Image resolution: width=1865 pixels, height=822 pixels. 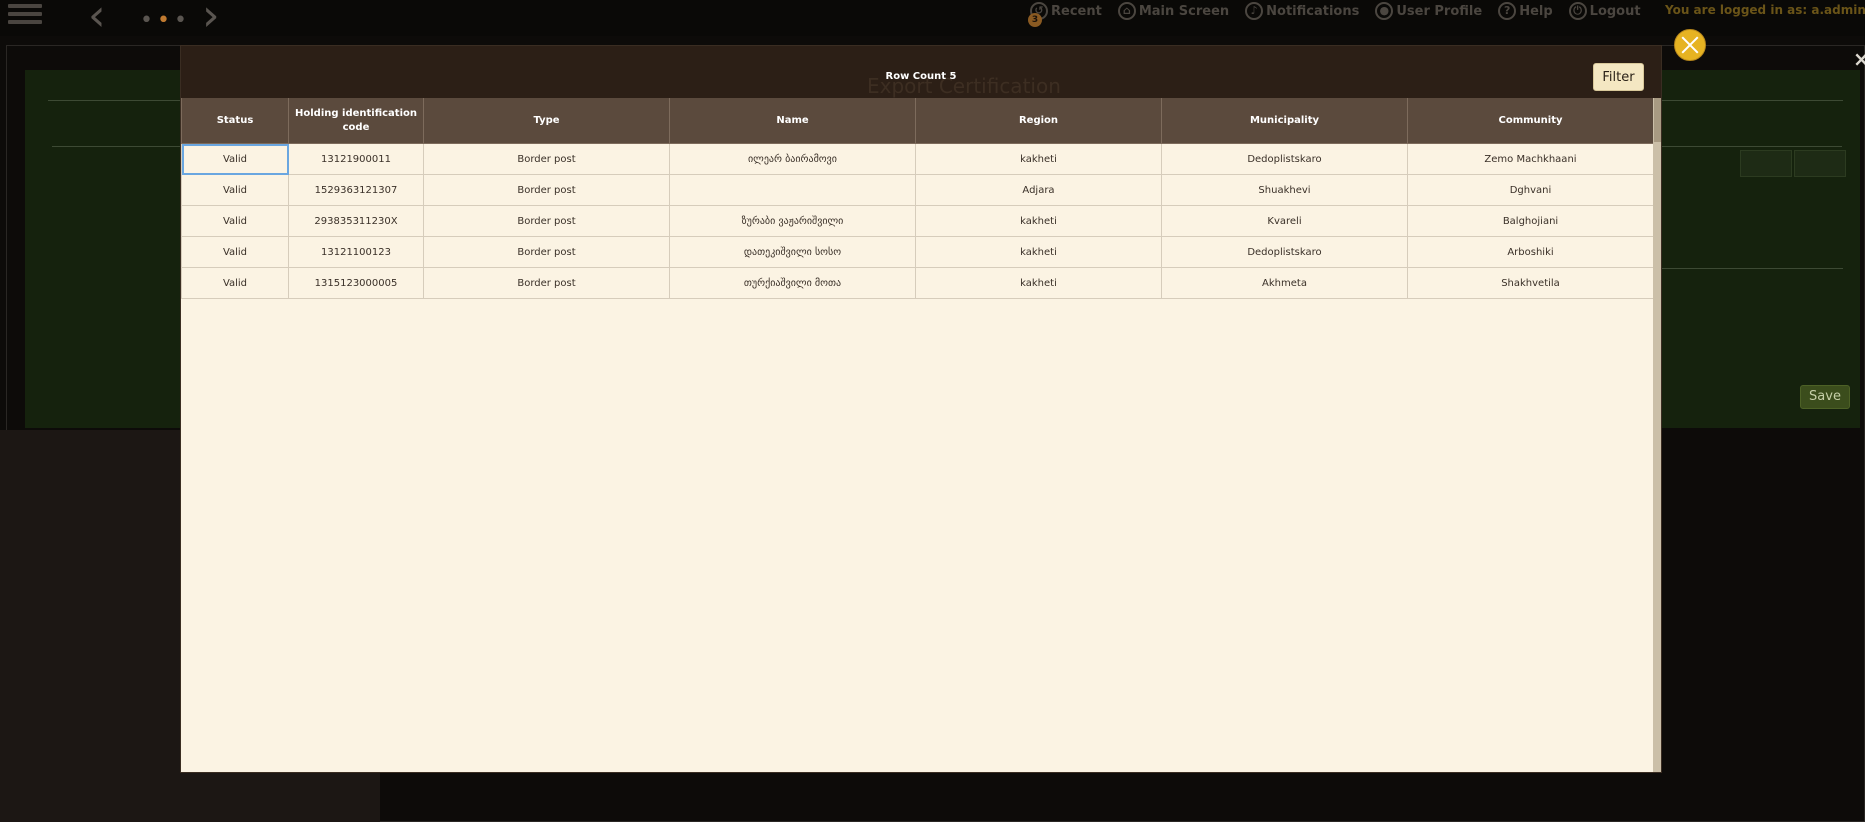 What do you see at coordinates (1530, 221) in the screenshot?
I see `cell-community: Balghojiani` at bounding box center [1530, 221].